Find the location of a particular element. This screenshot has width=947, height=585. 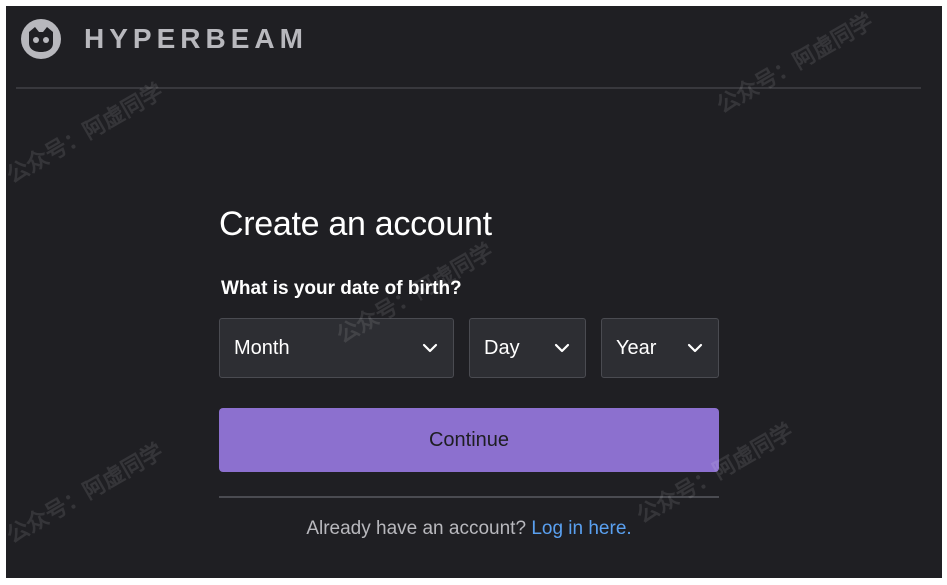

year-select-value: Year is located at coordinates (636, 348).